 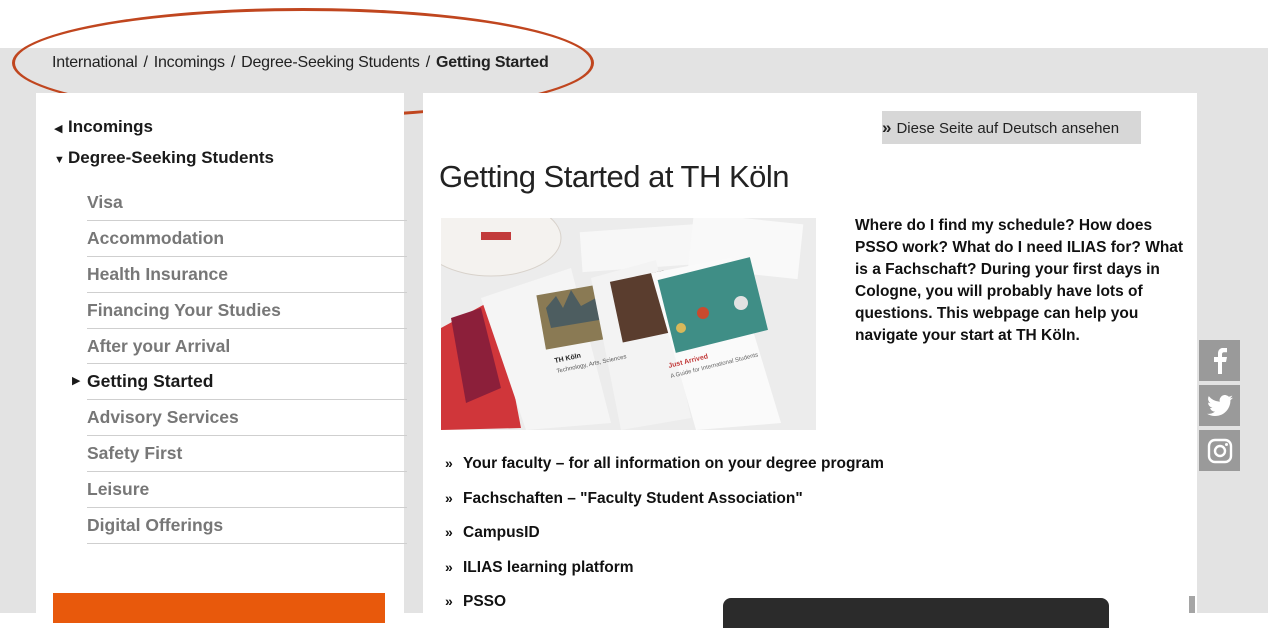 What do you see at coordinates (664, 541) in the screenshot?
I see `link-campusid: » CampusID` at bounding box center [664, 541].